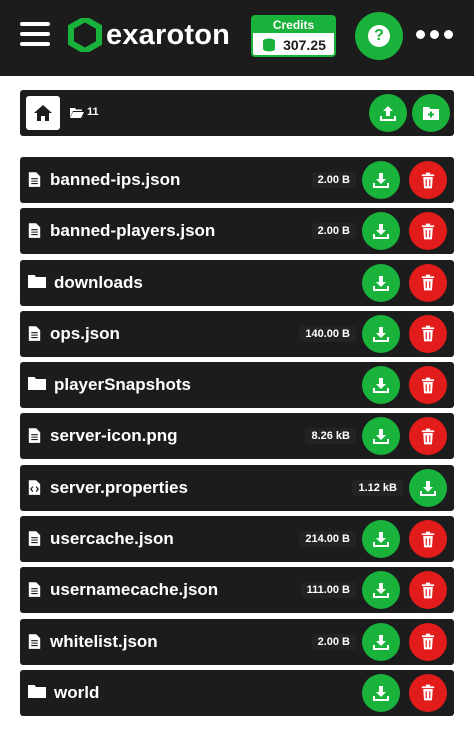  Describe the element at coordinates (237, 436) in the screenshot. I see `file-row: server-icon.png 8.26 kB` at that location.